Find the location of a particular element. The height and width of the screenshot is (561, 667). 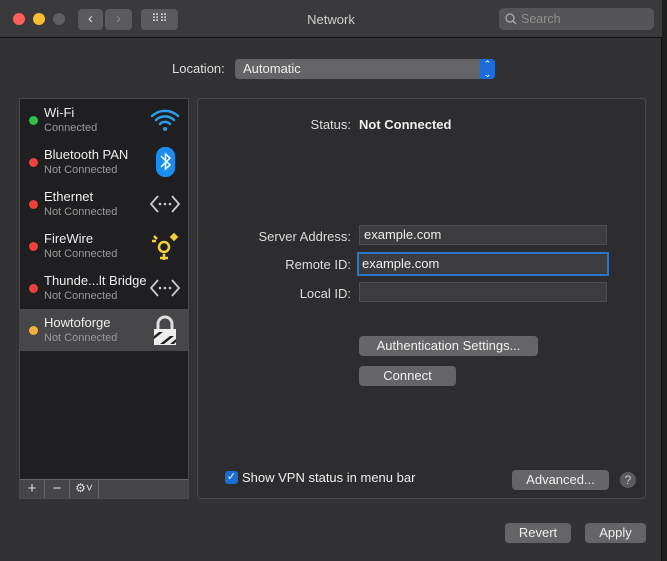

service-item-howtoforge: Howtoforge Not Connected is located at coordinates (104, 330).